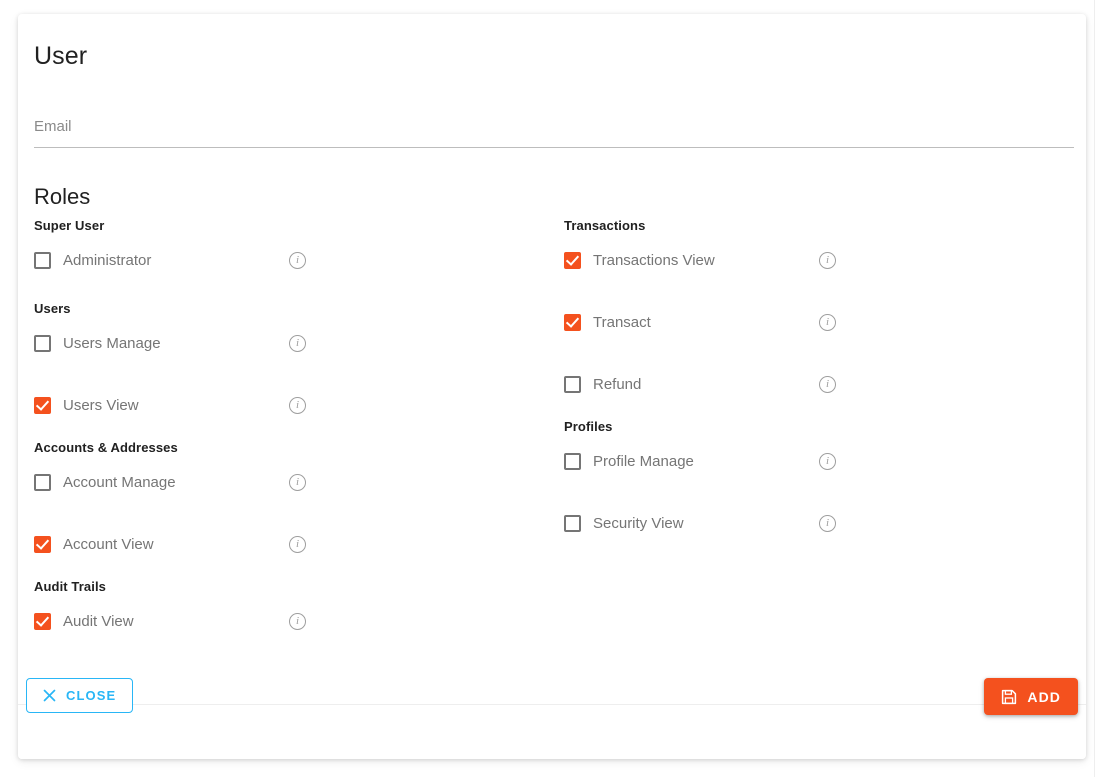  I want to click on group-title: Profiles, so click(588, 426).